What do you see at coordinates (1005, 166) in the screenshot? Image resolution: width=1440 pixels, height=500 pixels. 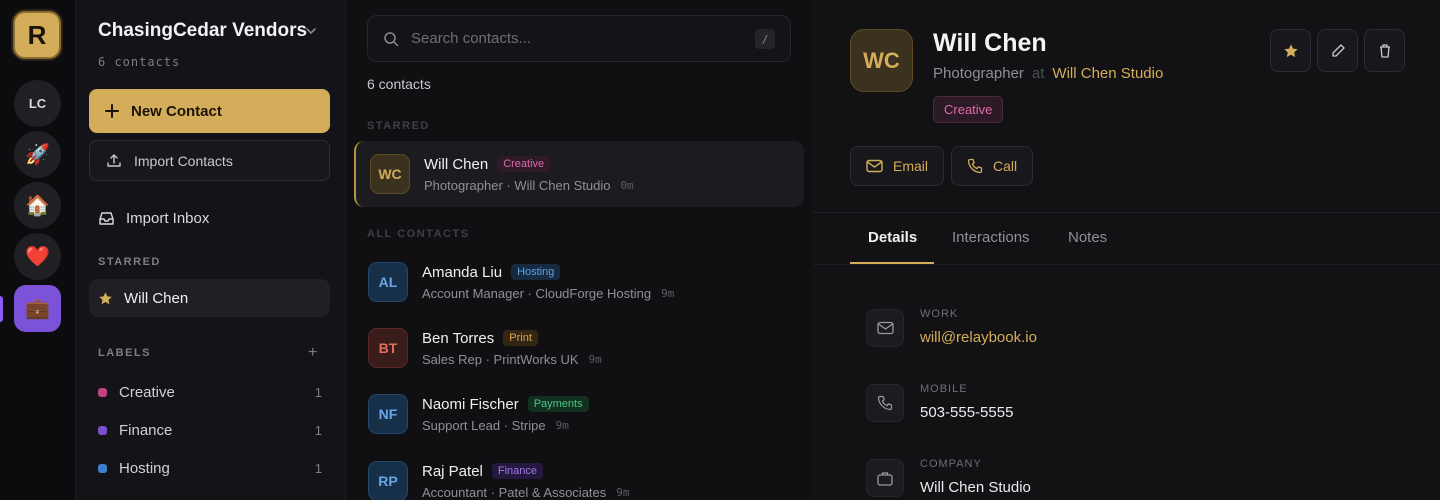 I see `call-button-label: Call` at bounding box center [1005, 166].